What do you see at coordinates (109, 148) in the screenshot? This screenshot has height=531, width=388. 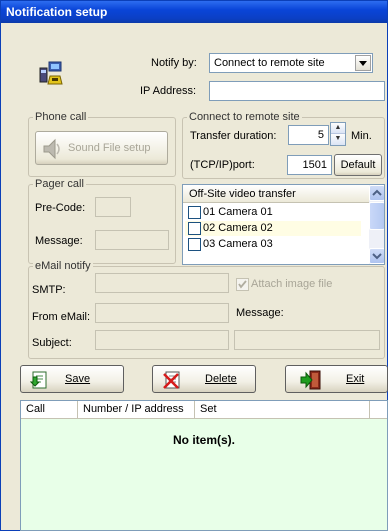 I see `sound-file-setup-label: Sound File setup` at bounding box center [109, 148].